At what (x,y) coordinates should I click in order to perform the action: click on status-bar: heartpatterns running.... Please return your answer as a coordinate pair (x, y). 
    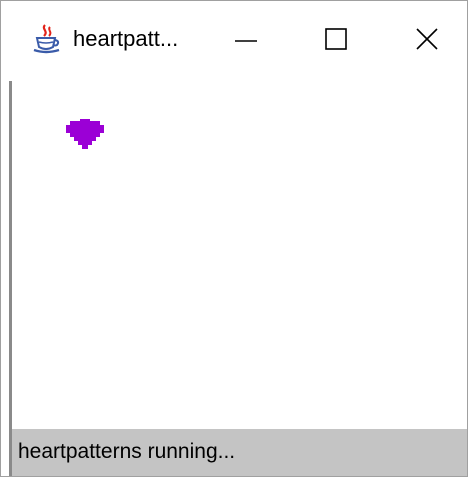
    Looking at the image, I should click on (238, 452).